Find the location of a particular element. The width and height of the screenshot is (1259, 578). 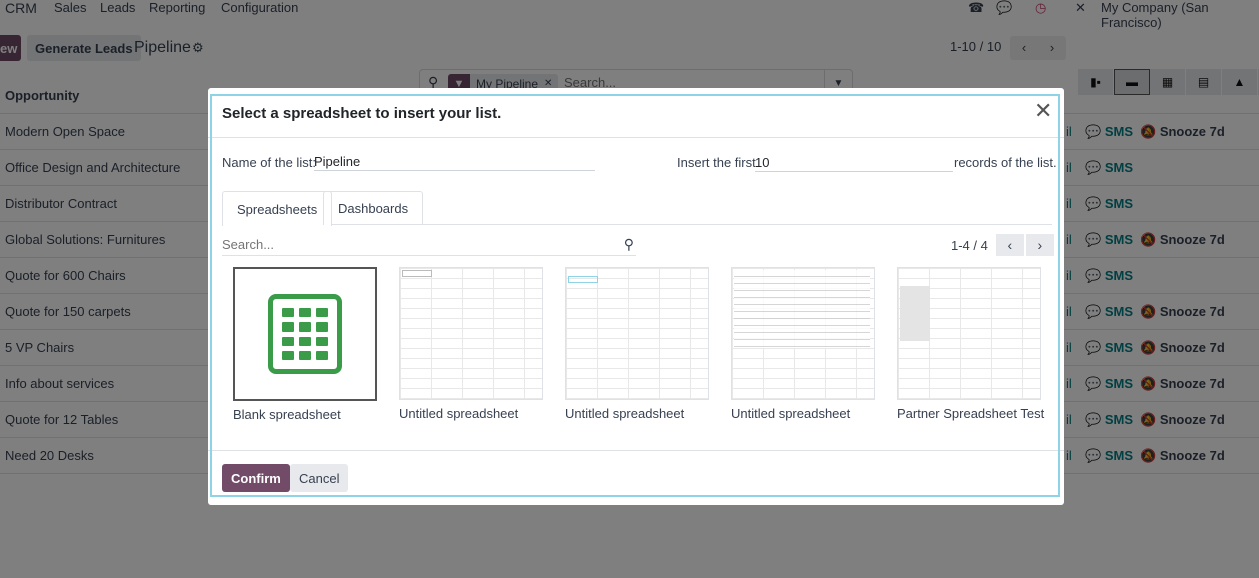

tab-spreadsheets: Spreadsheets is located at coordinates (277, 208).